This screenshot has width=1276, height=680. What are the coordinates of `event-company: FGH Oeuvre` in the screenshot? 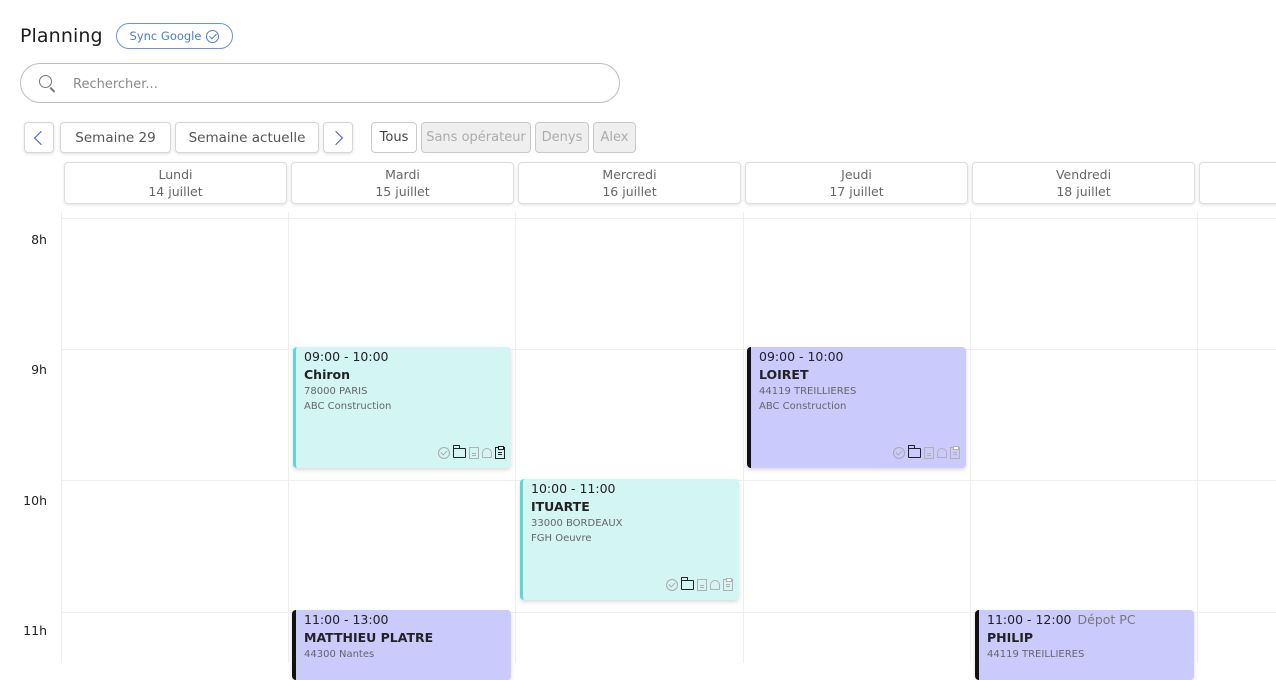 It's located at (561, 538).